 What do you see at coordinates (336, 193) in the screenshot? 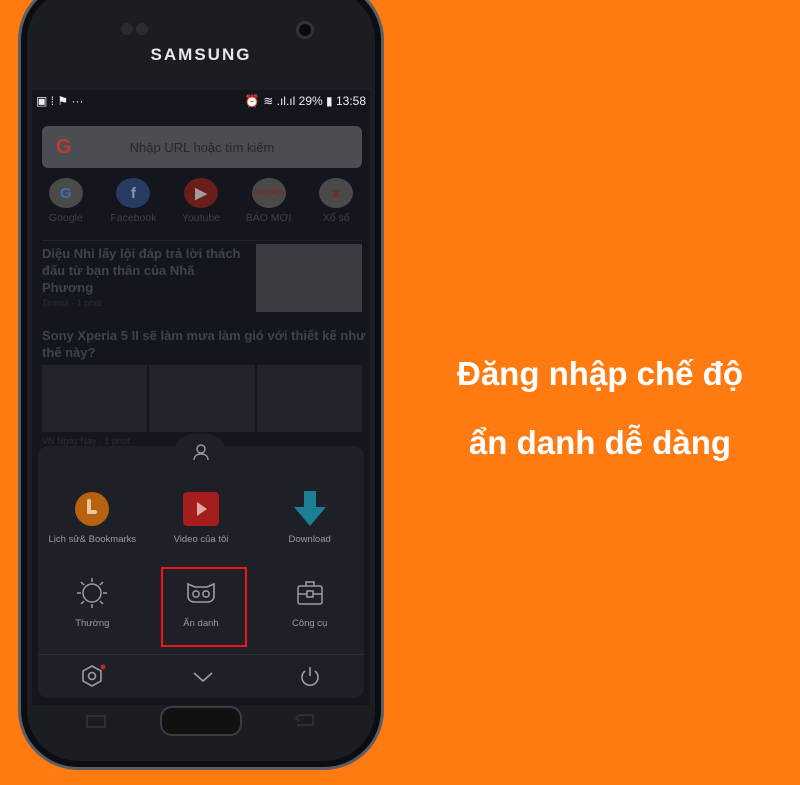
I see `site-icon: x` at bounding box center [336, 193].